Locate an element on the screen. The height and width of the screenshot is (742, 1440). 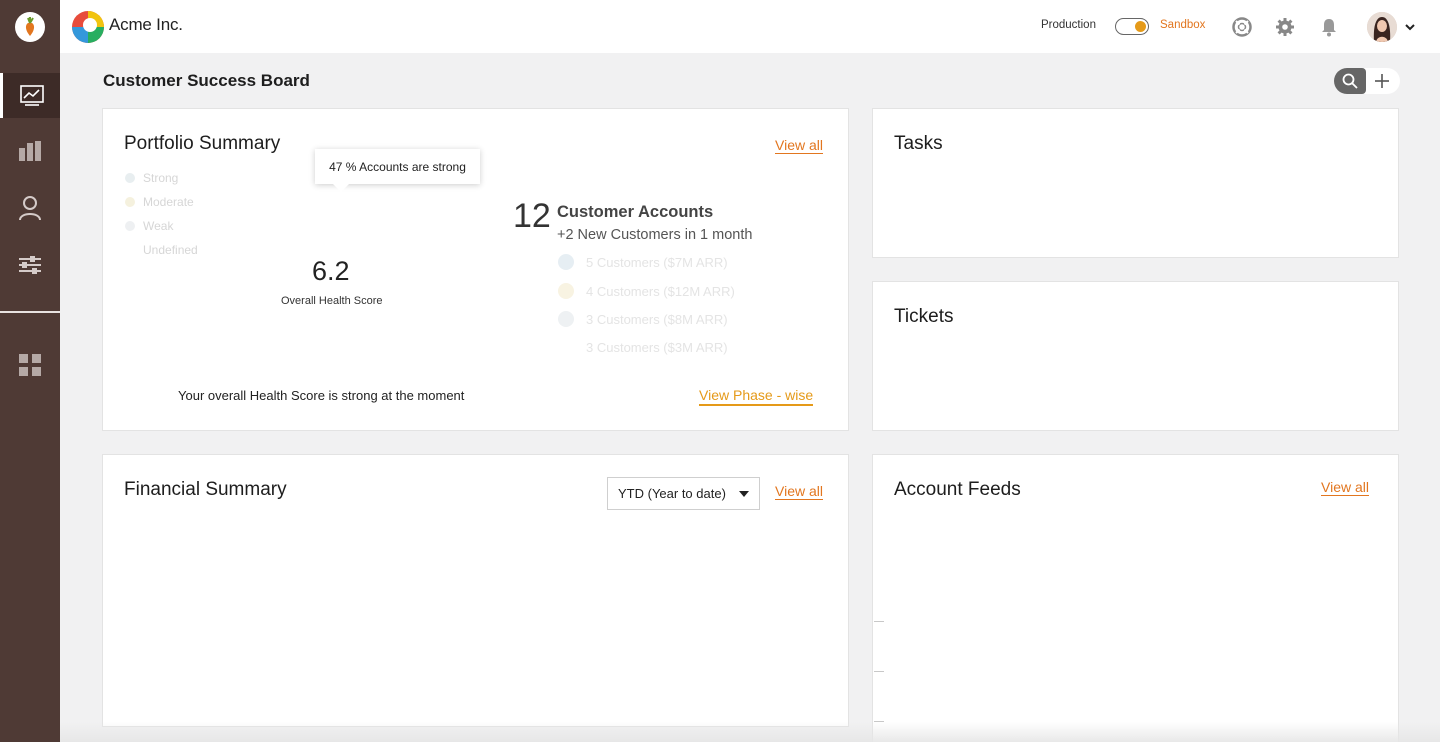
user-avatar is located at coordinates (1382, 27).